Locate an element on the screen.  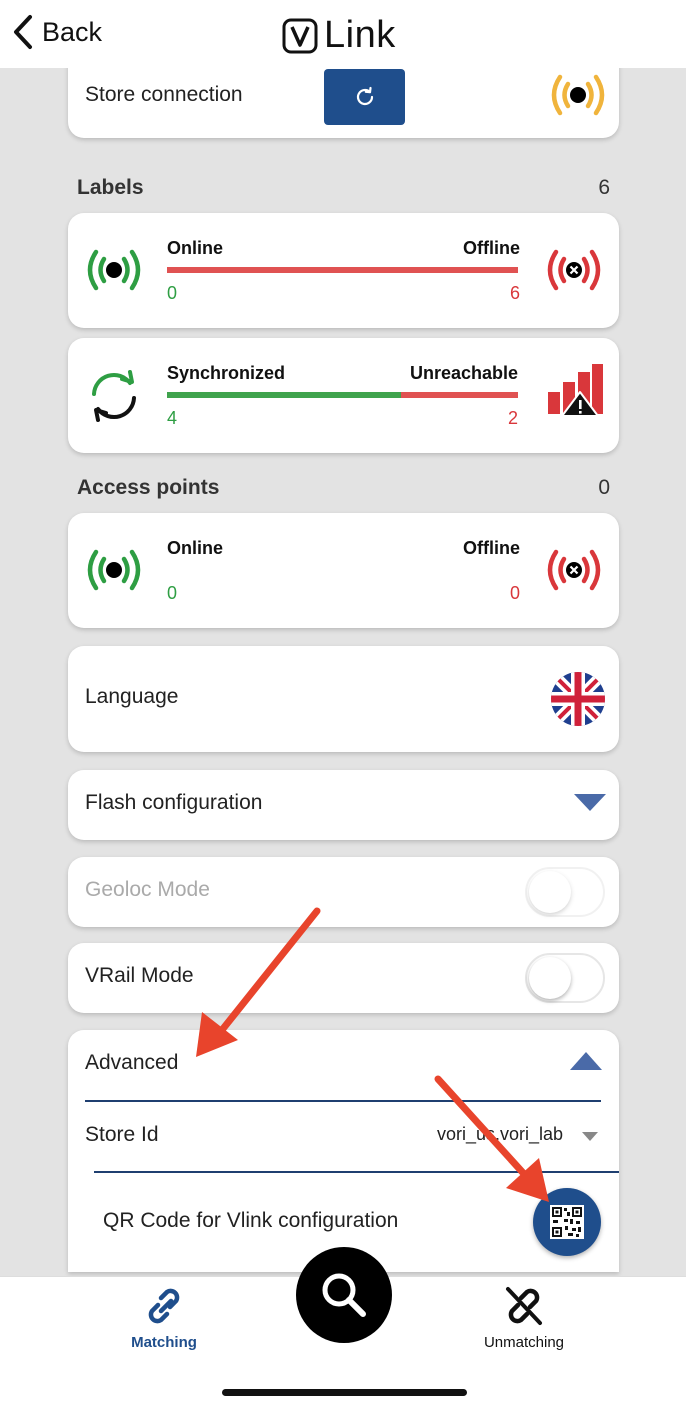
nav-matching-label: Matching is located at coordinates (164, 1342).